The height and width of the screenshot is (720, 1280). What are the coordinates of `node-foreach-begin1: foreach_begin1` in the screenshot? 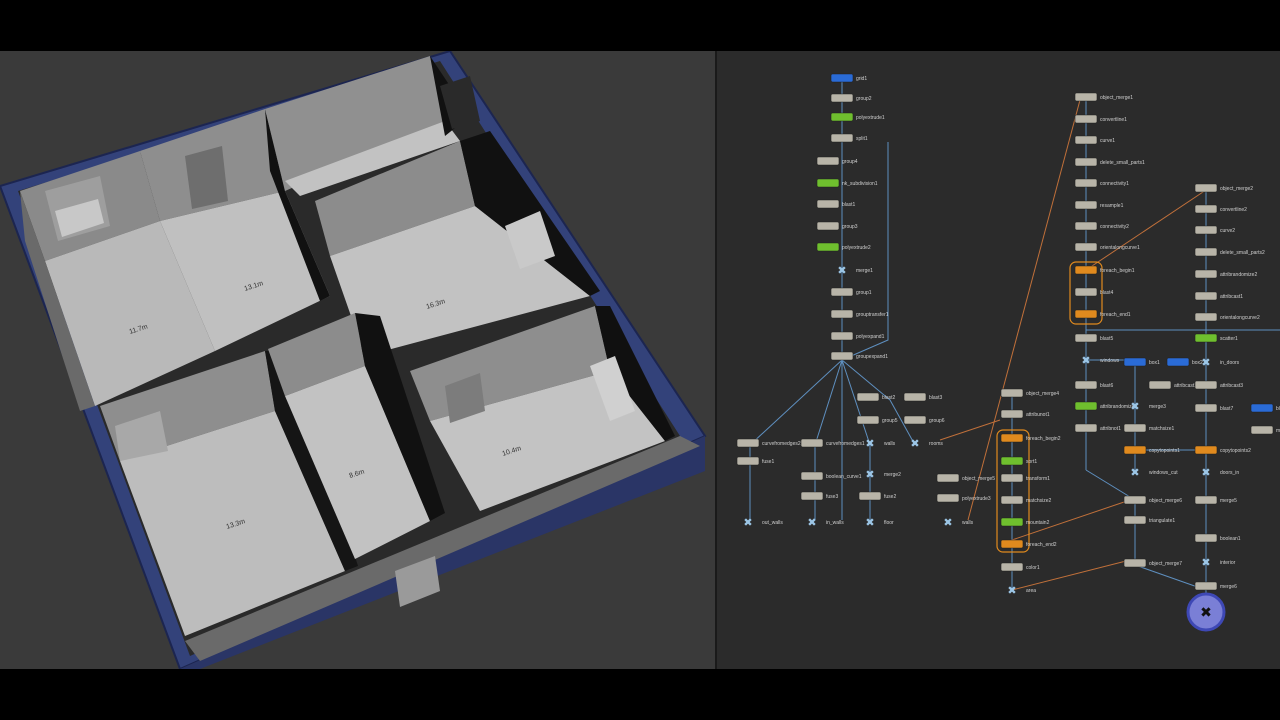 It's located at (1104, 270).